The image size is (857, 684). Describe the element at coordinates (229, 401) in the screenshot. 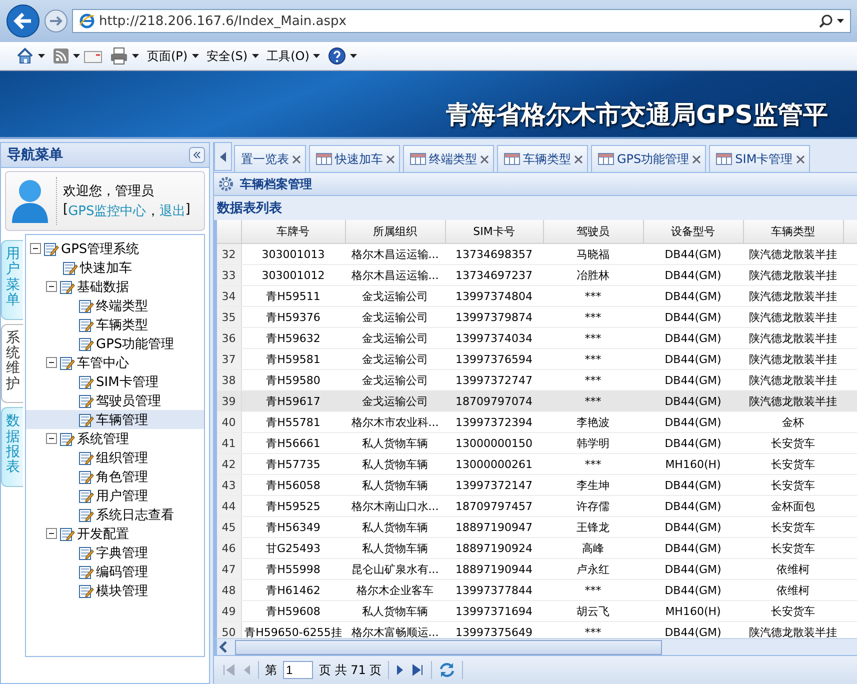

I see `row-number: 39` at that location.